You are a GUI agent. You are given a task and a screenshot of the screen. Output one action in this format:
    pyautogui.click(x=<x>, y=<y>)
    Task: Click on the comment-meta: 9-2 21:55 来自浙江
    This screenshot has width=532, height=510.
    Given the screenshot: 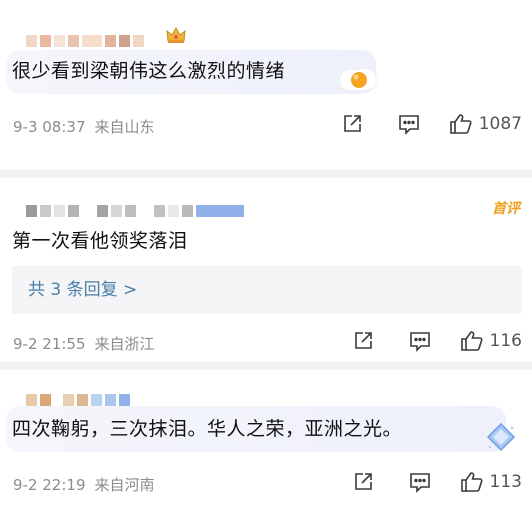 What is the action you would take?
    pyautogui.click(x=84, y=343)
    